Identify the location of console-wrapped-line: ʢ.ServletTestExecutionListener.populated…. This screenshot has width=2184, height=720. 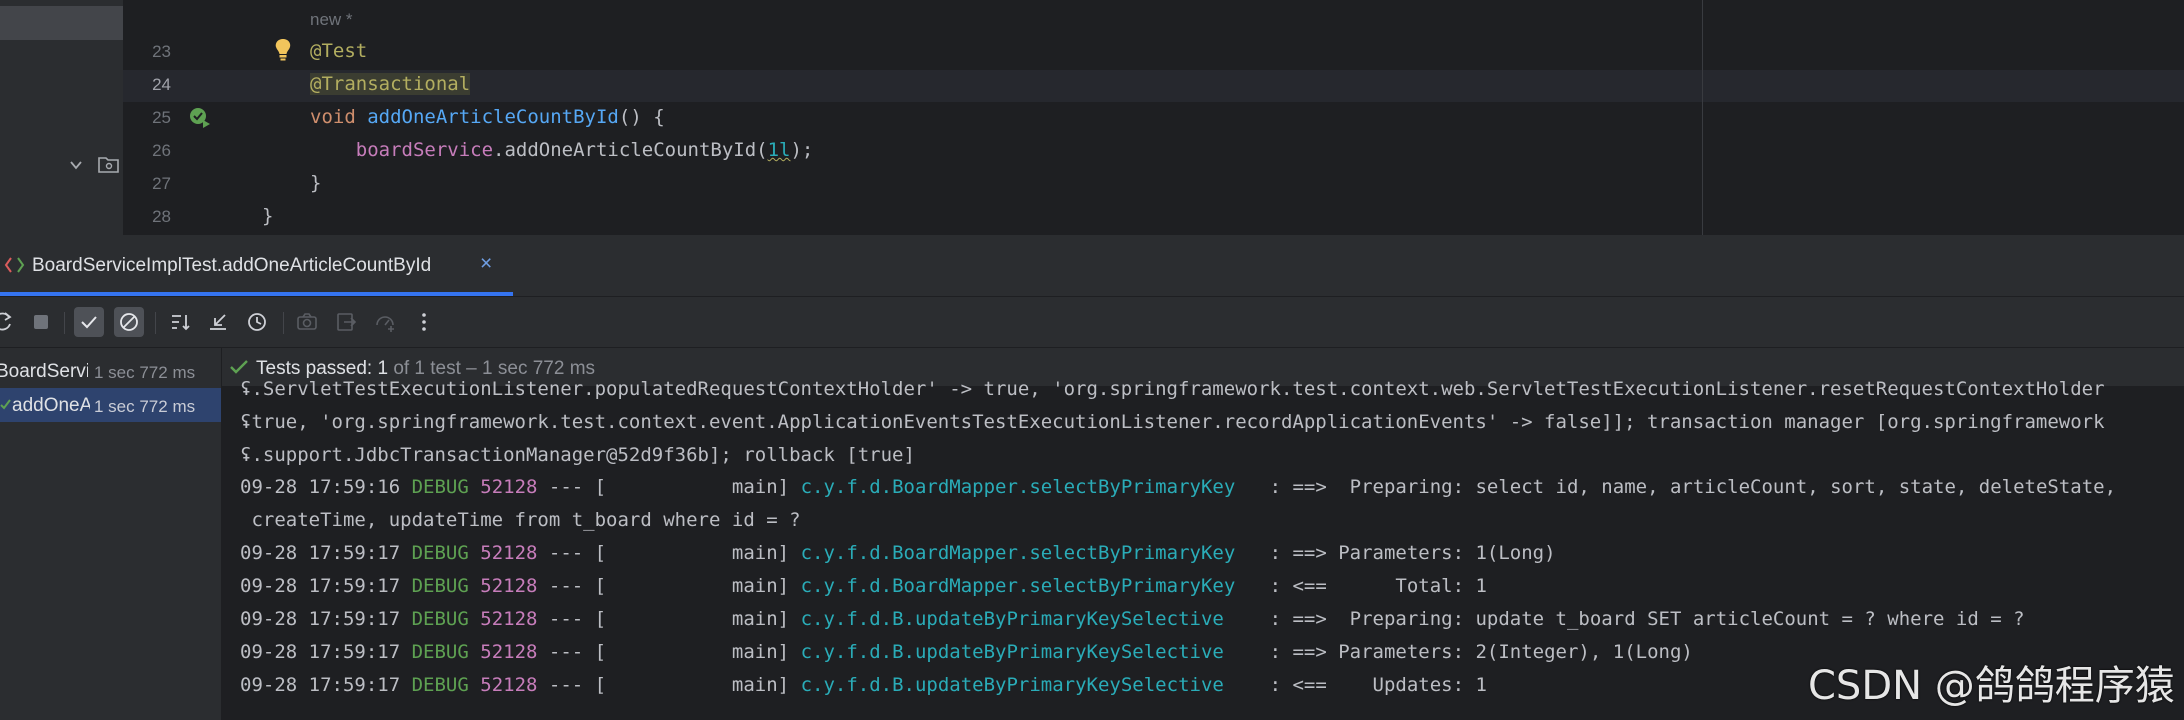
(1172, 389).